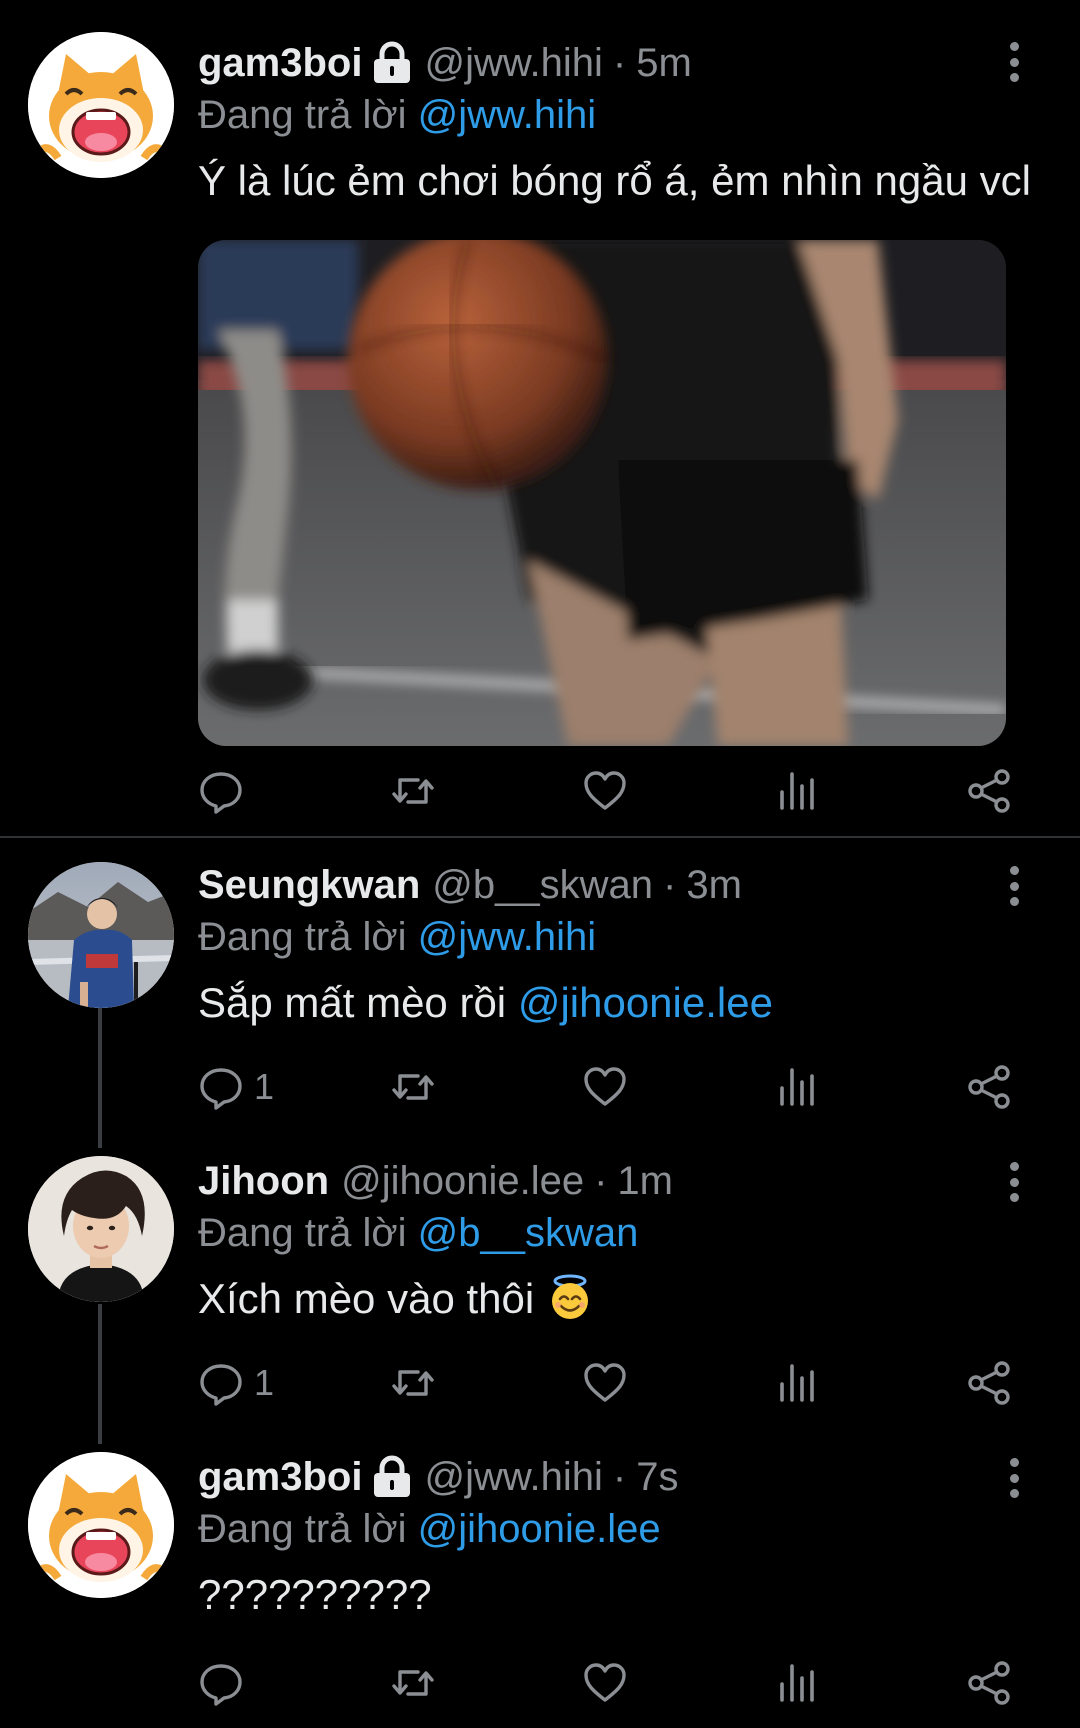  I want to click on replying-to: Đang trả lời @b__skwan, so click(418, 1233).